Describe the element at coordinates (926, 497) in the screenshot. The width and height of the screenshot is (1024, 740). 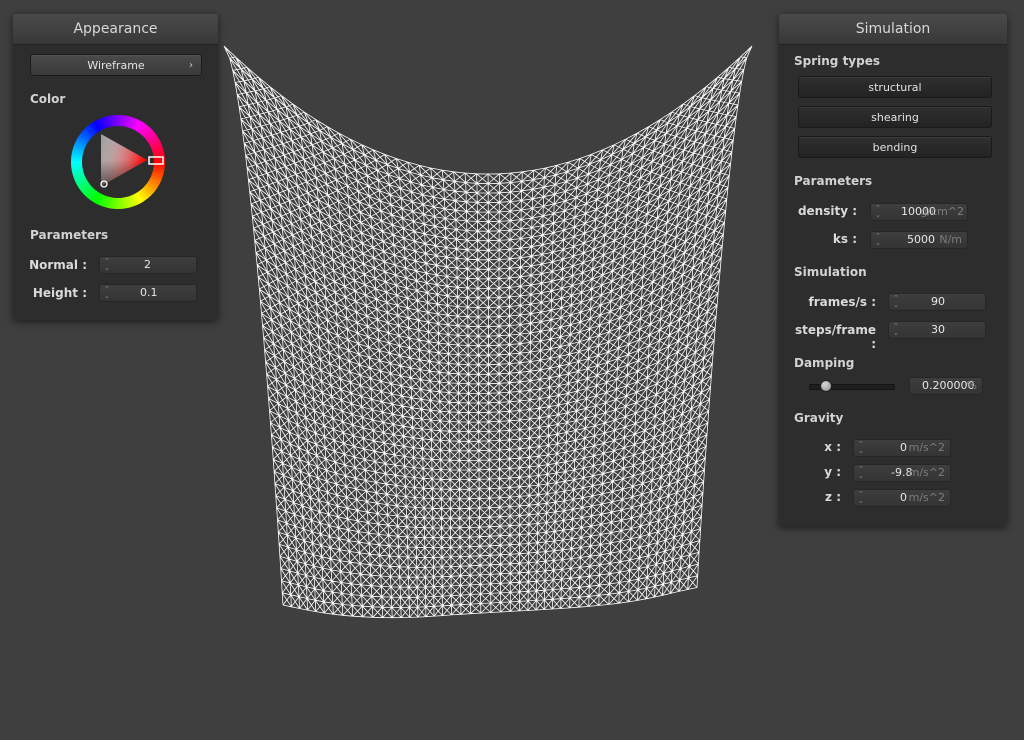
I see `gravity-z-unit: m/s^2` at that location.